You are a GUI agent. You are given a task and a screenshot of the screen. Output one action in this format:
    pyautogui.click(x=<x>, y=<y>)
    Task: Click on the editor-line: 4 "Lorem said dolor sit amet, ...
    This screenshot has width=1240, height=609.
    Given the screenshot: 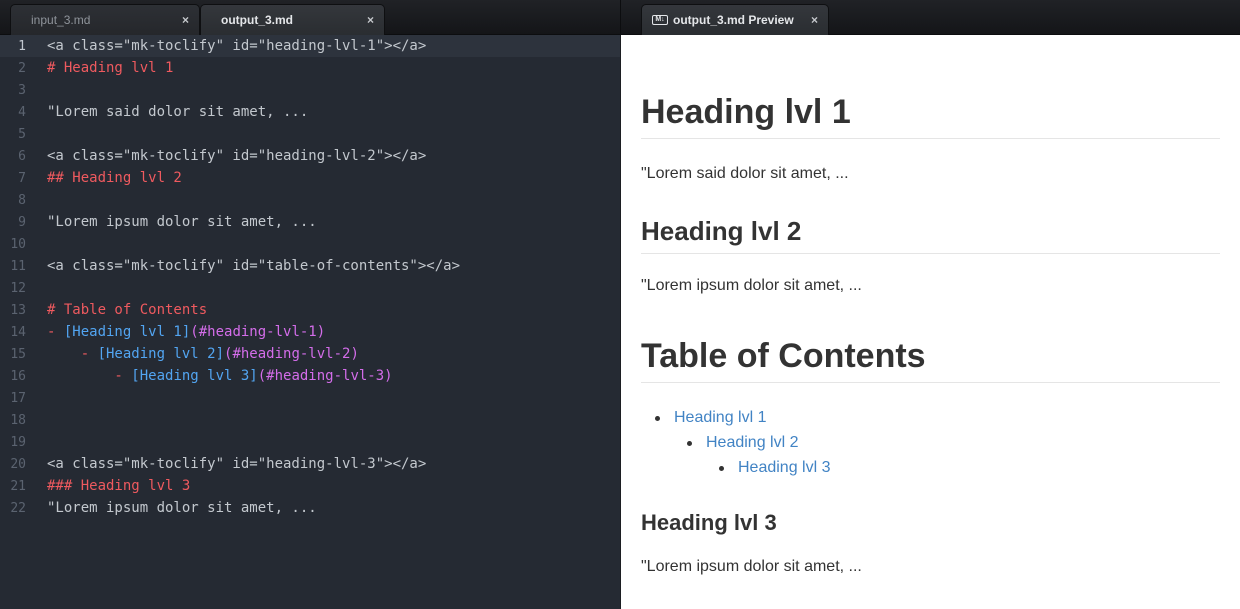 What is the action you would take?
    pyautogui.click(x=310, y=112)
    